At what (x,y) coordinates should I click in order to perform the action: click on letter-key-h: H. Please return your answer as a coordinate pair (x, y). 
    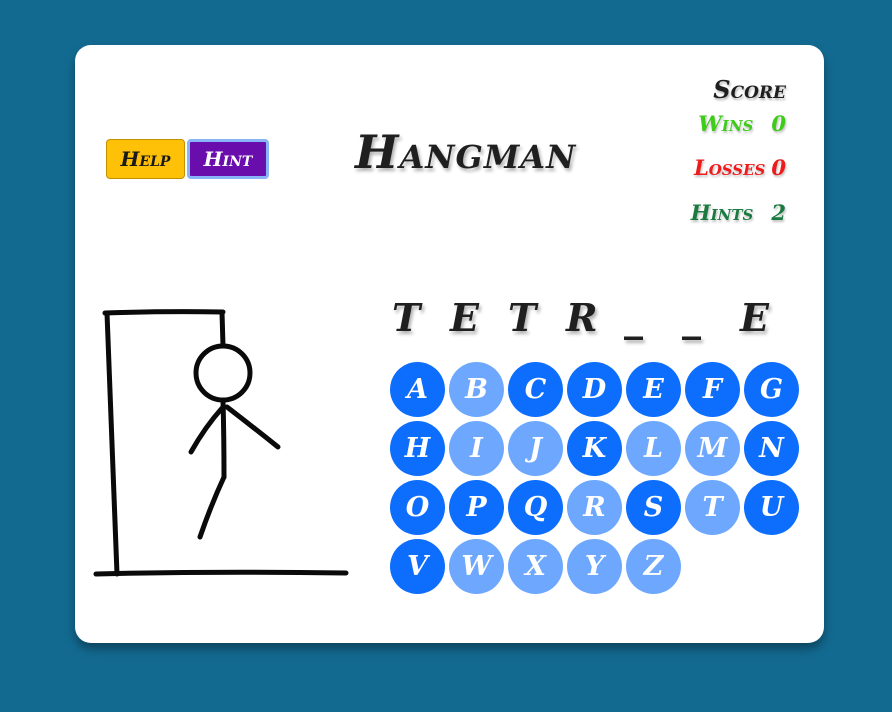
    Looking at the image, I should click on (417, 448).